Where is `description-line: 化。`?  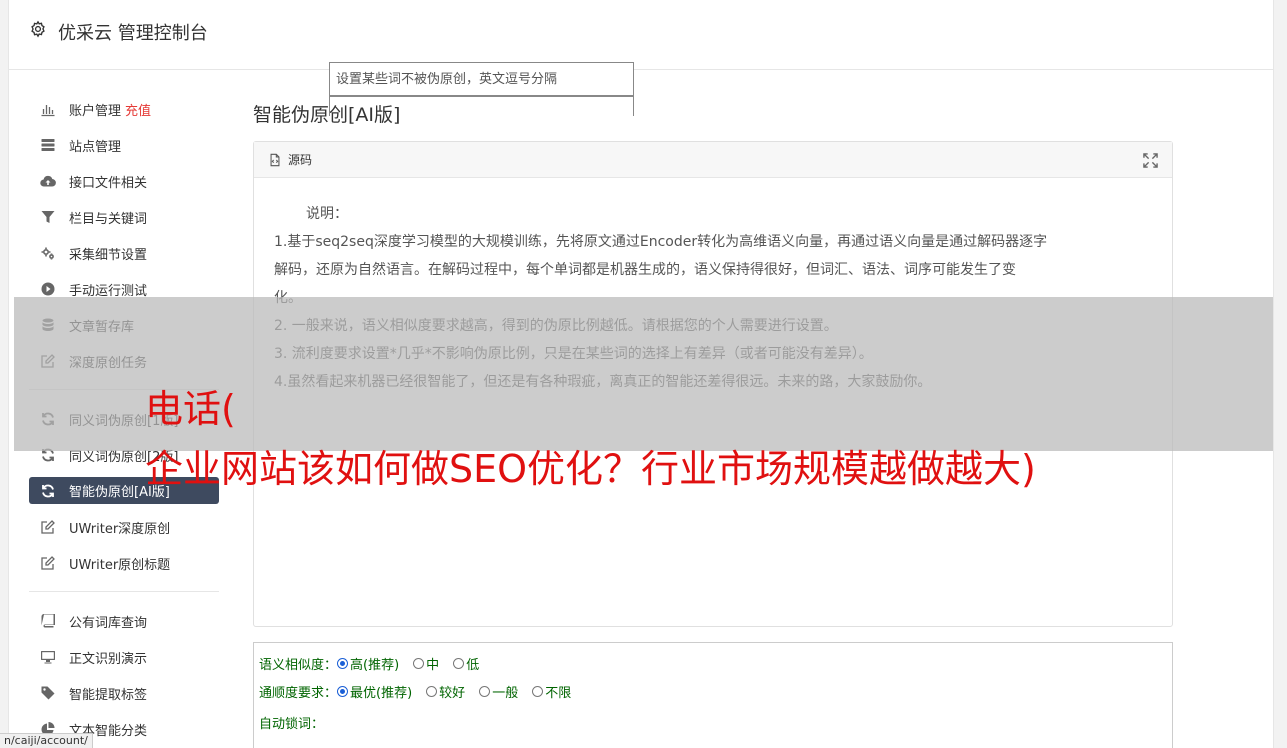 description-line: 化。 is located at coordinates (288, 298).